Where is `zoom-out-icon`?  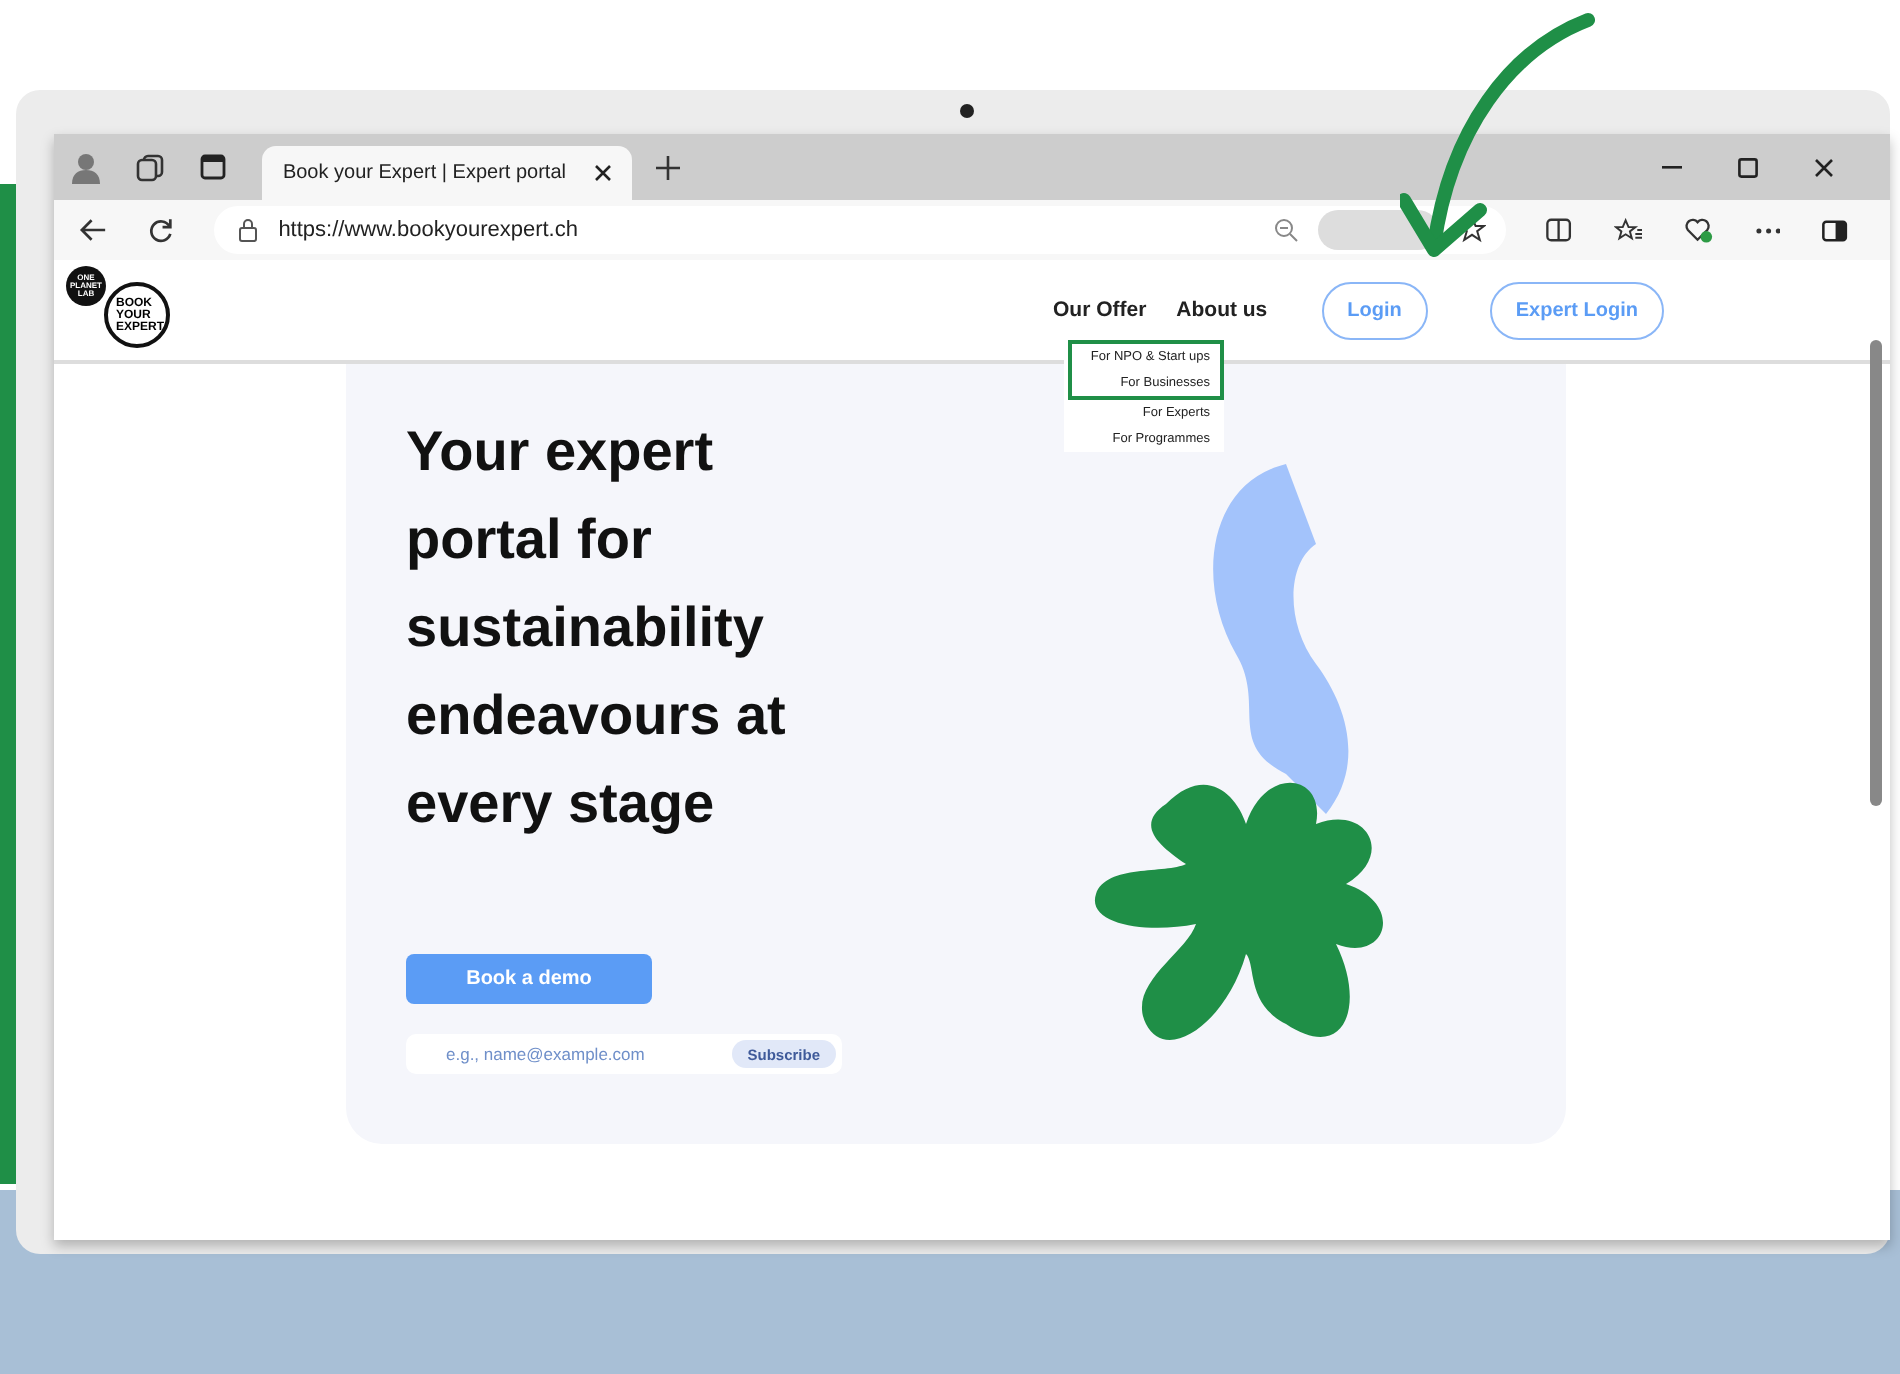
zoom-out-icon is located at coordinates (1286, 230).